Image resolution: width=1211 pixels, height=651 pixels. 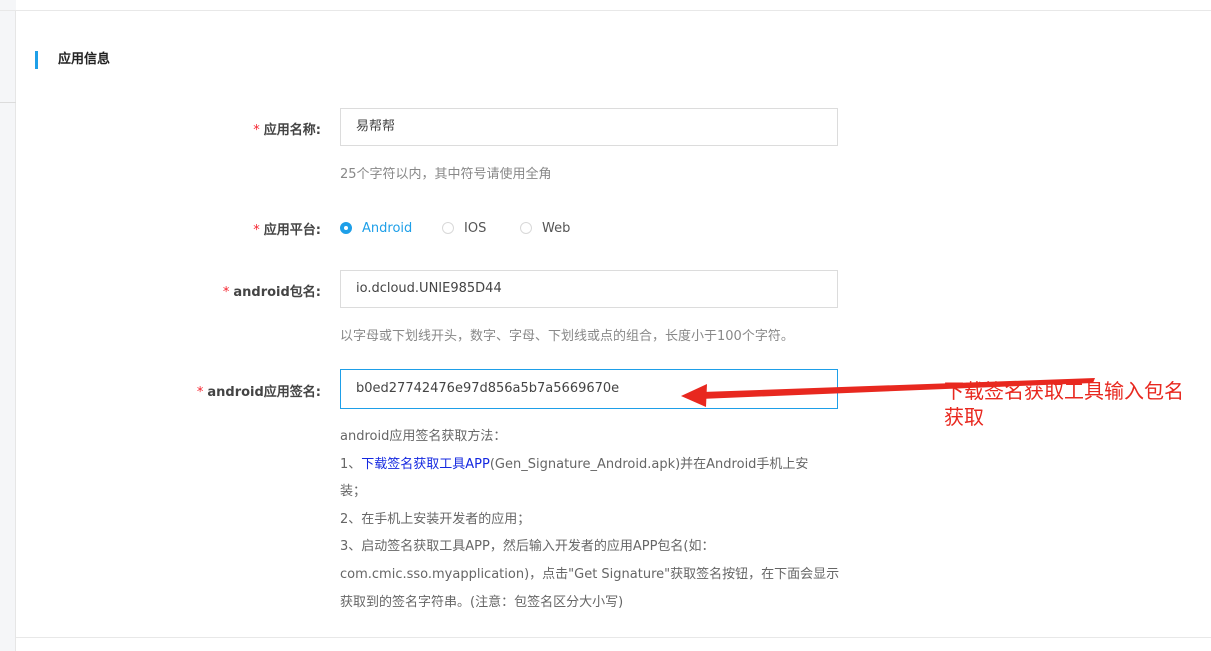 What do you see at coordinates (589, 289) in the screenshot?
I see `package-name-input: io.dcloud.UNIE985D44` at bounding box center [589, 289].